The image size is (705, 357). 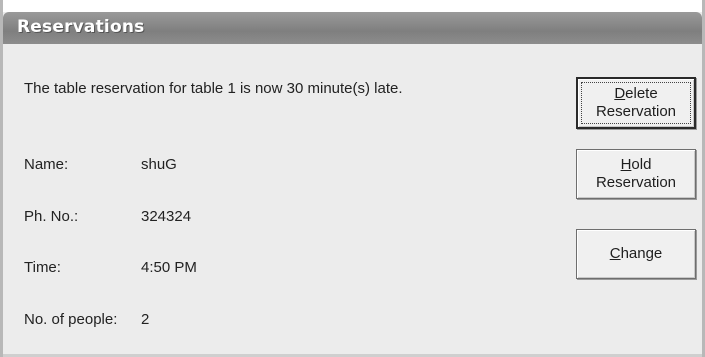 What do you see at coordinates (166, 216) in the screenshot?
I see `phone-value: 324324` at bounding box center [166, 216].